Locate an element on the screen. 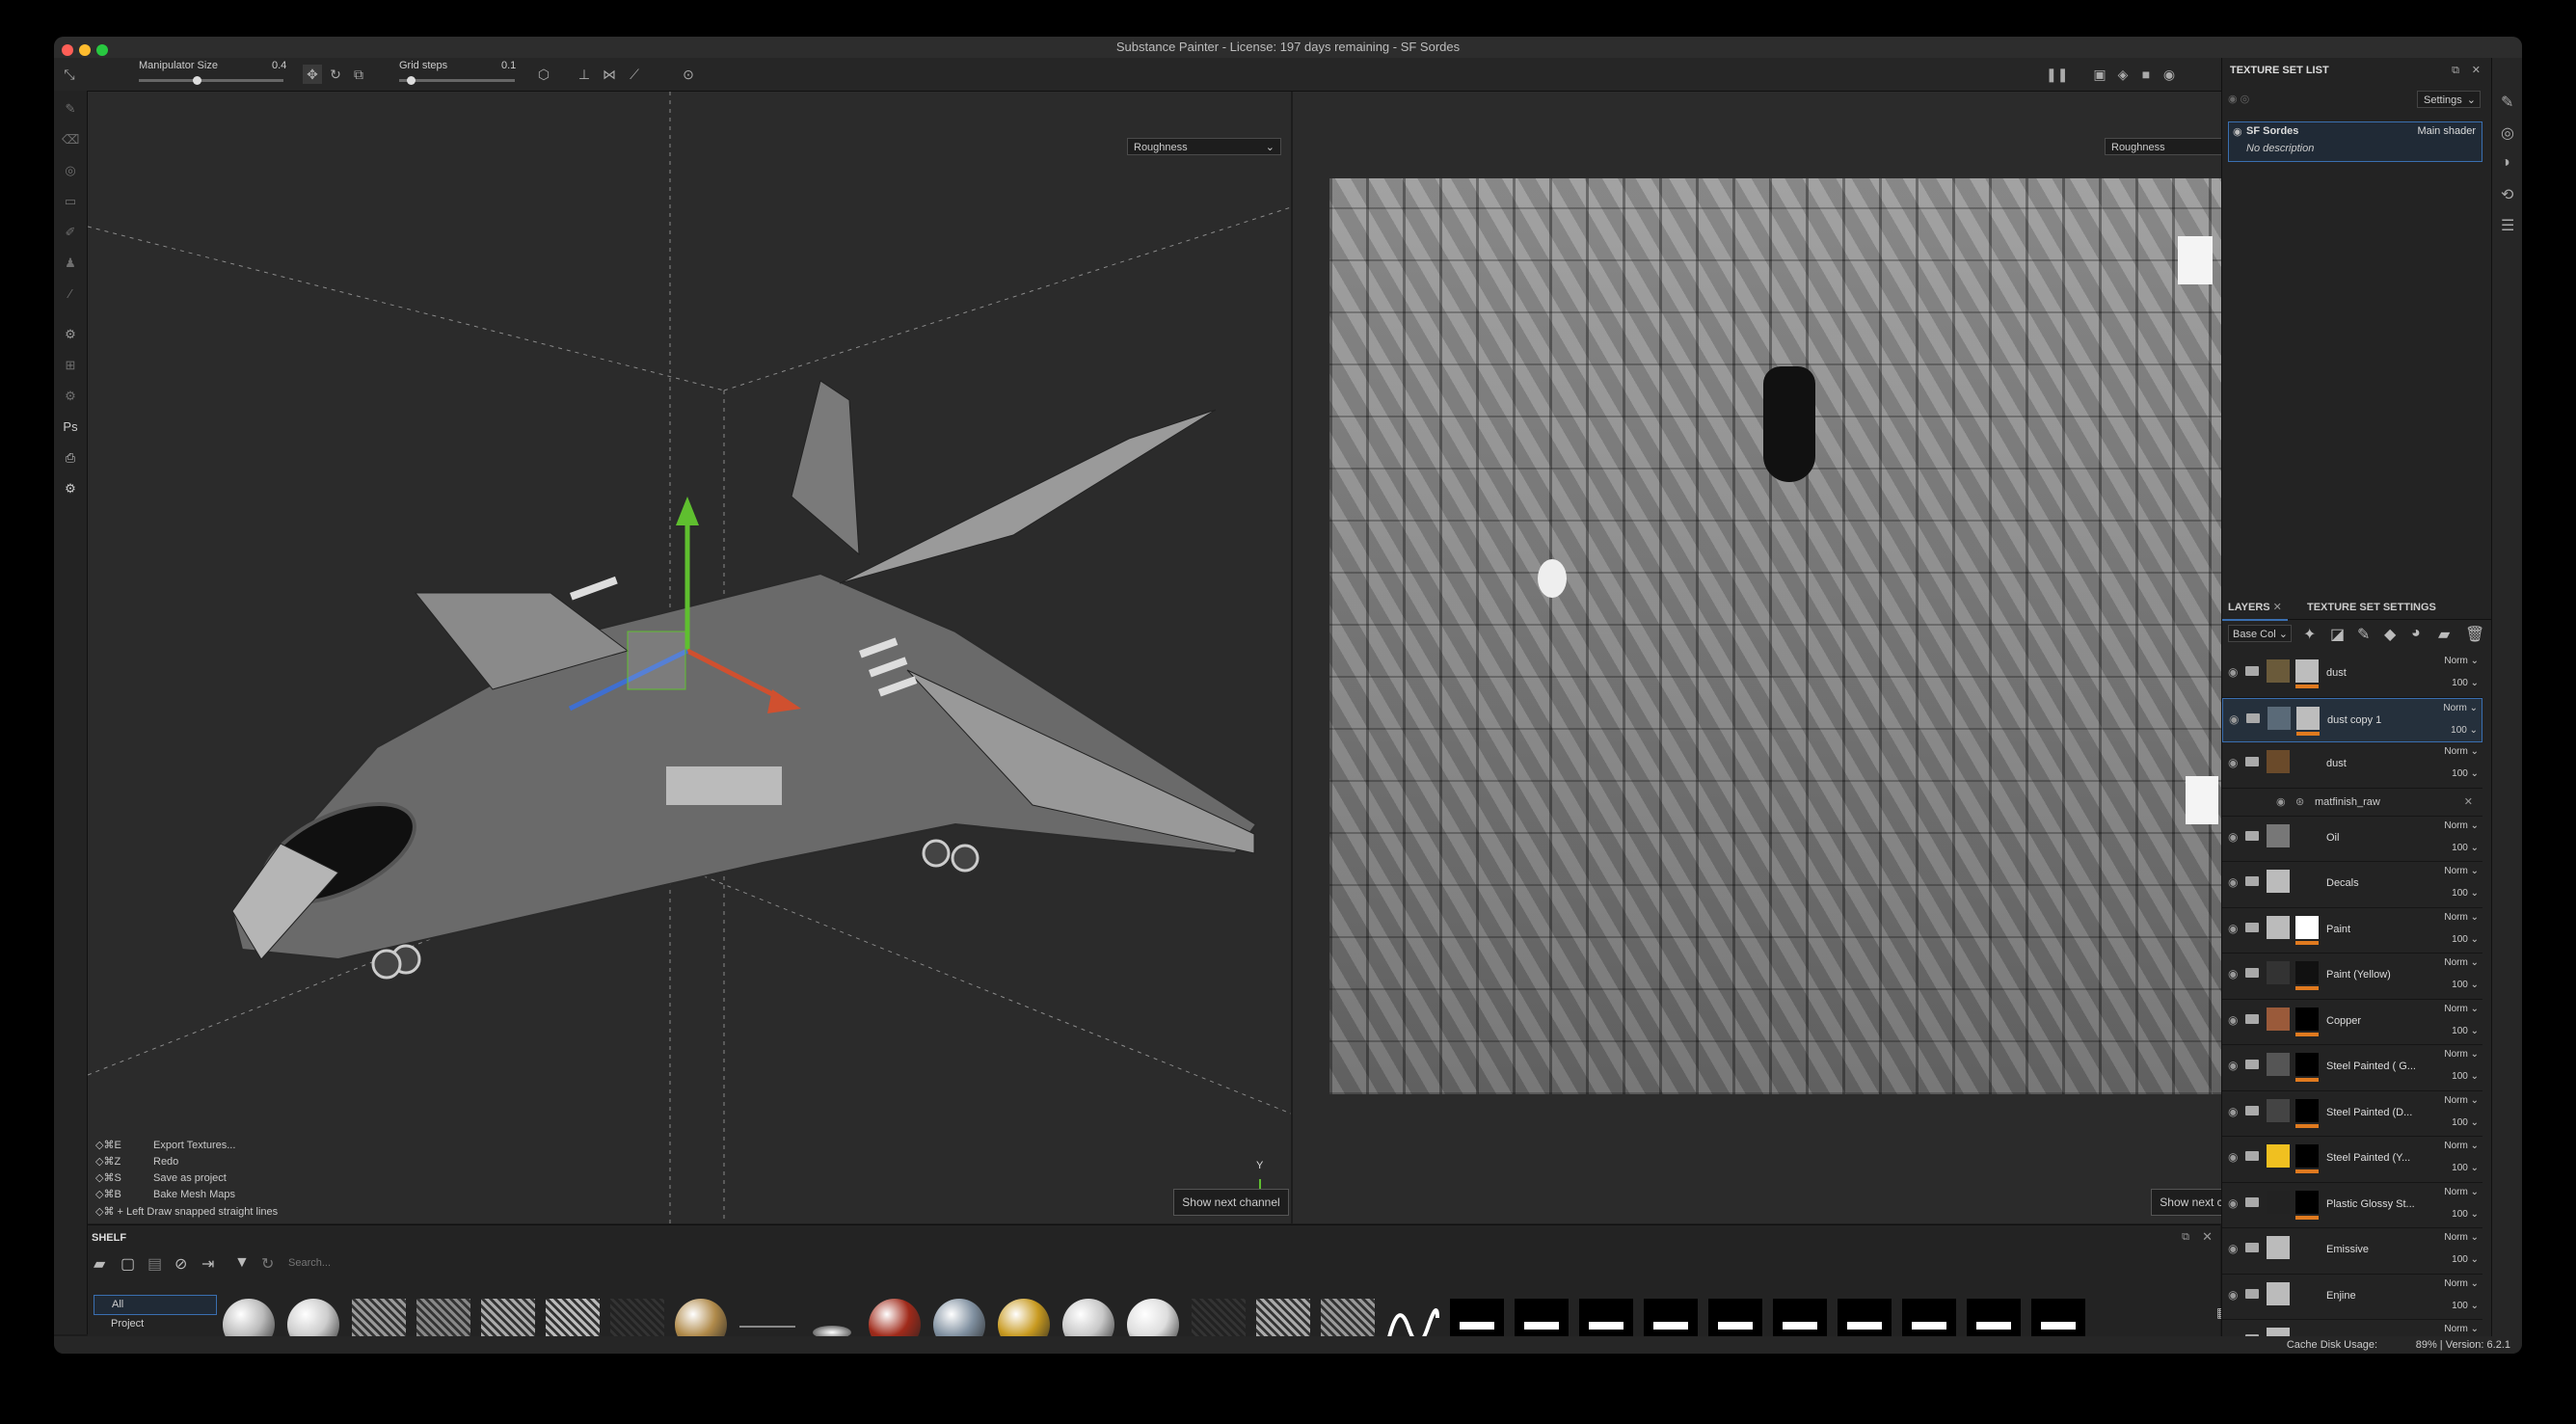 The width and height of the screenshot is (2576, 1424). layer-row: ◉ Copper Norm ⌄ 100 ⌄ is located at coordinates (2352, 1022).